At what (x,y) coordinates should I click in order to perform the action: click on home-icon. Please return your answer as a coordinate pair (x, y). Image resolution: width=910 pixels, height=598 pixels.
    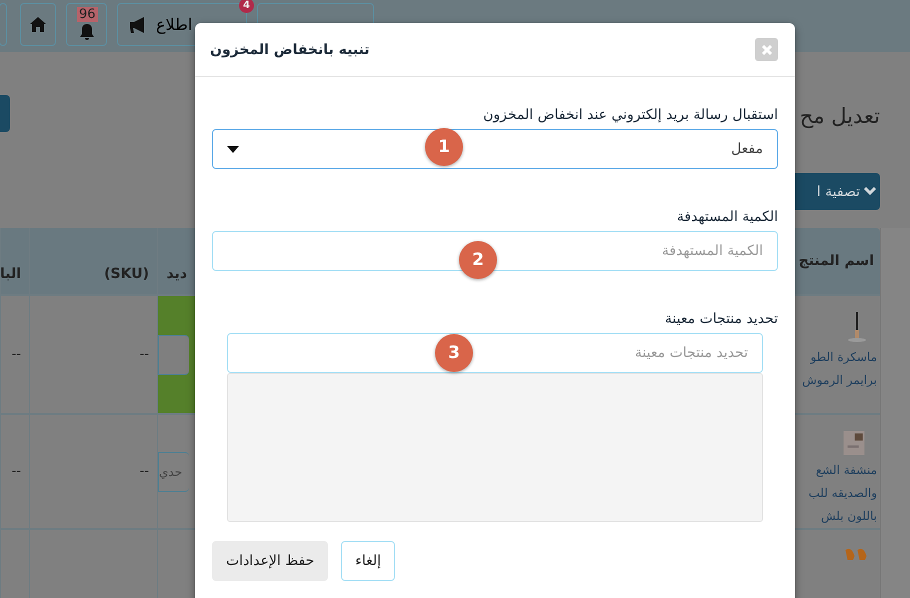
    Looking at the image, I should click on (38, 24).